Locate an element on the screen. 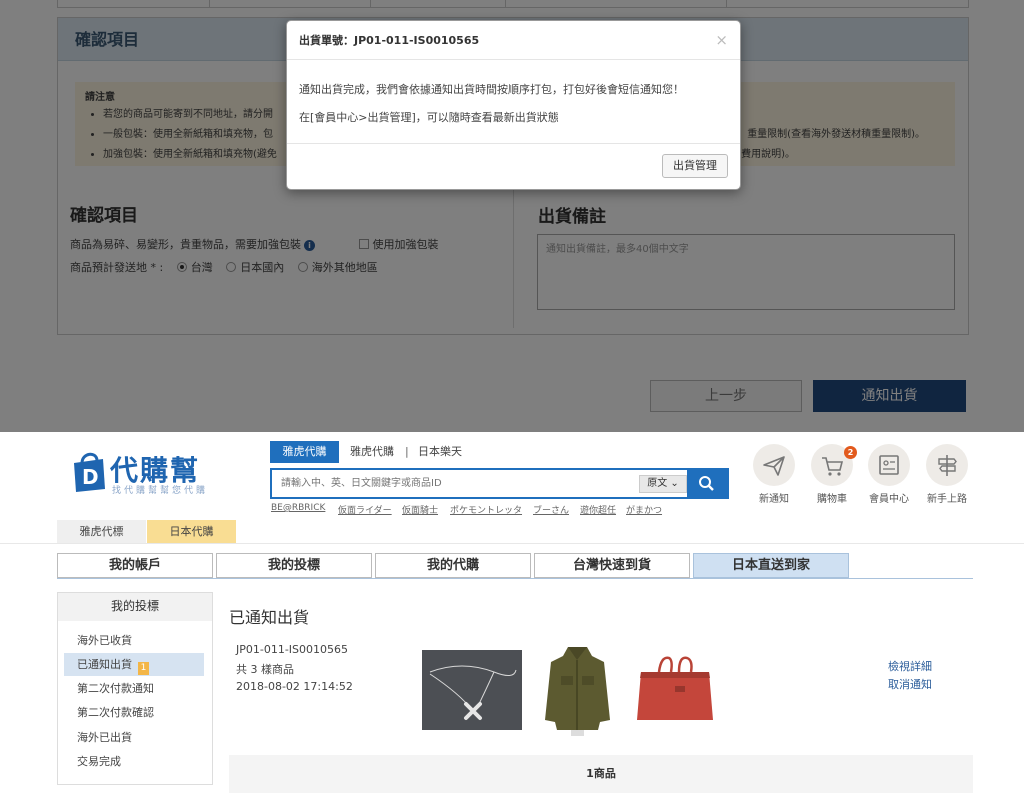 The height and width of the screenshot is (793, 1024). destination-label: 商品預計發送地 * : is located at coordinates (117, 267).